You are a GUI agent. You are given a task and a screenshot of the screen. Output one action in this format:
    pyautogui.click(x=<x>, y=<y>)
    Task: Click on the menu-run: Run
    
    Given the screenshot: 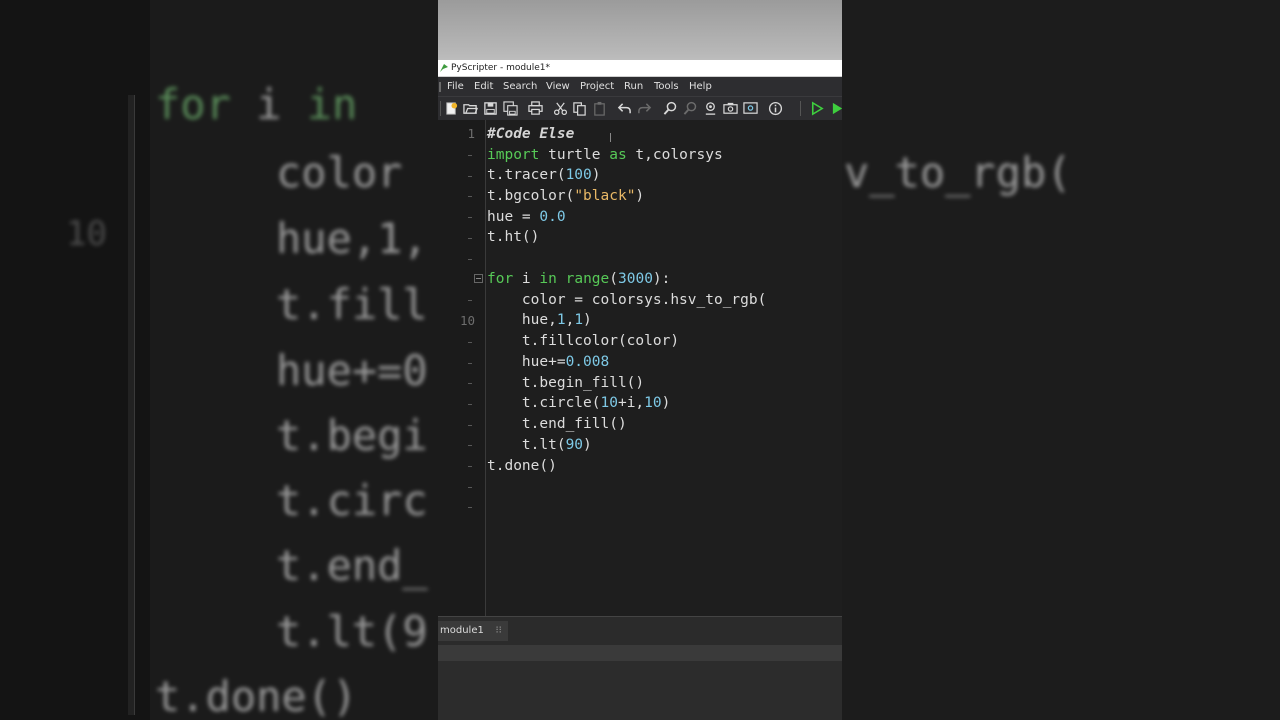 What is the action you would take?
    pyautogui.click(x=633, y=86)
    